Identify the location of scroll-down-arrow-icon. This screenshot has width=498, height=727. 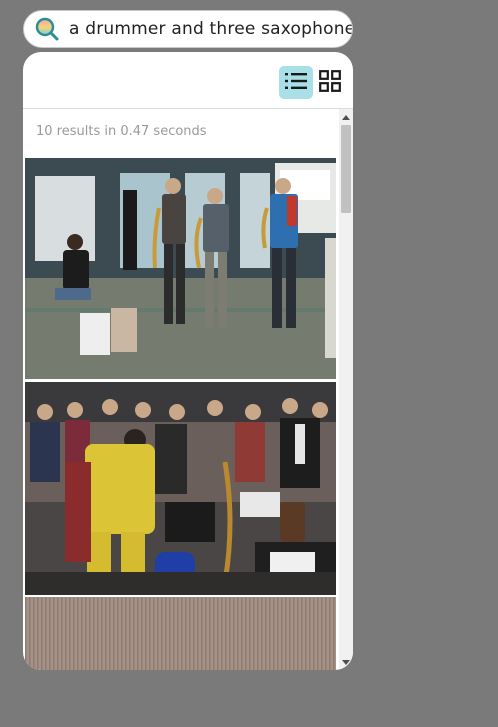
(346, 662).